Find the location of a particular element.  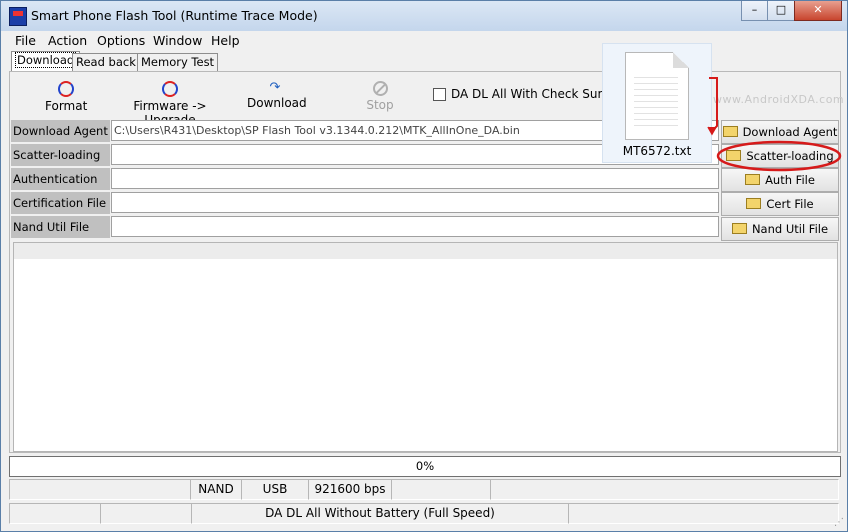

progress-bar: 0% is located at coordinates (425, 466).